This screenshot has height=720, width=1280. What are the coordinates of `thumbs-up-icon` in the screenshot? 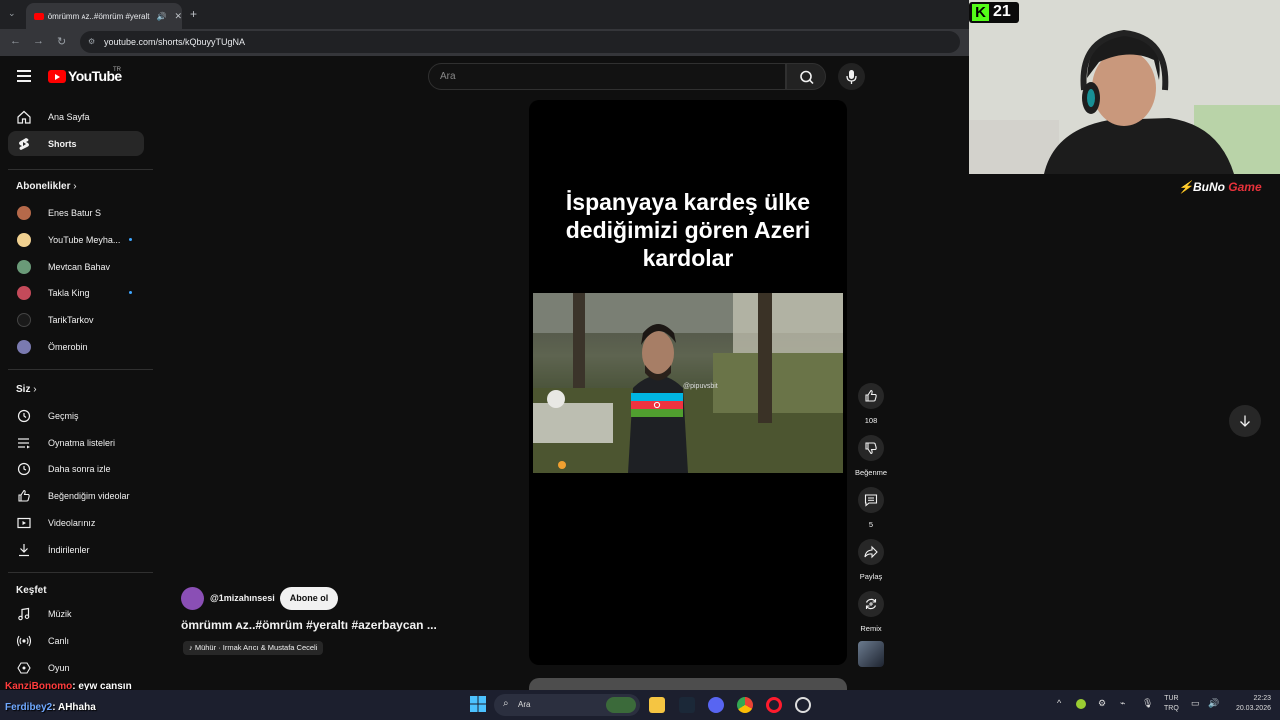 It's located at (871, 395).